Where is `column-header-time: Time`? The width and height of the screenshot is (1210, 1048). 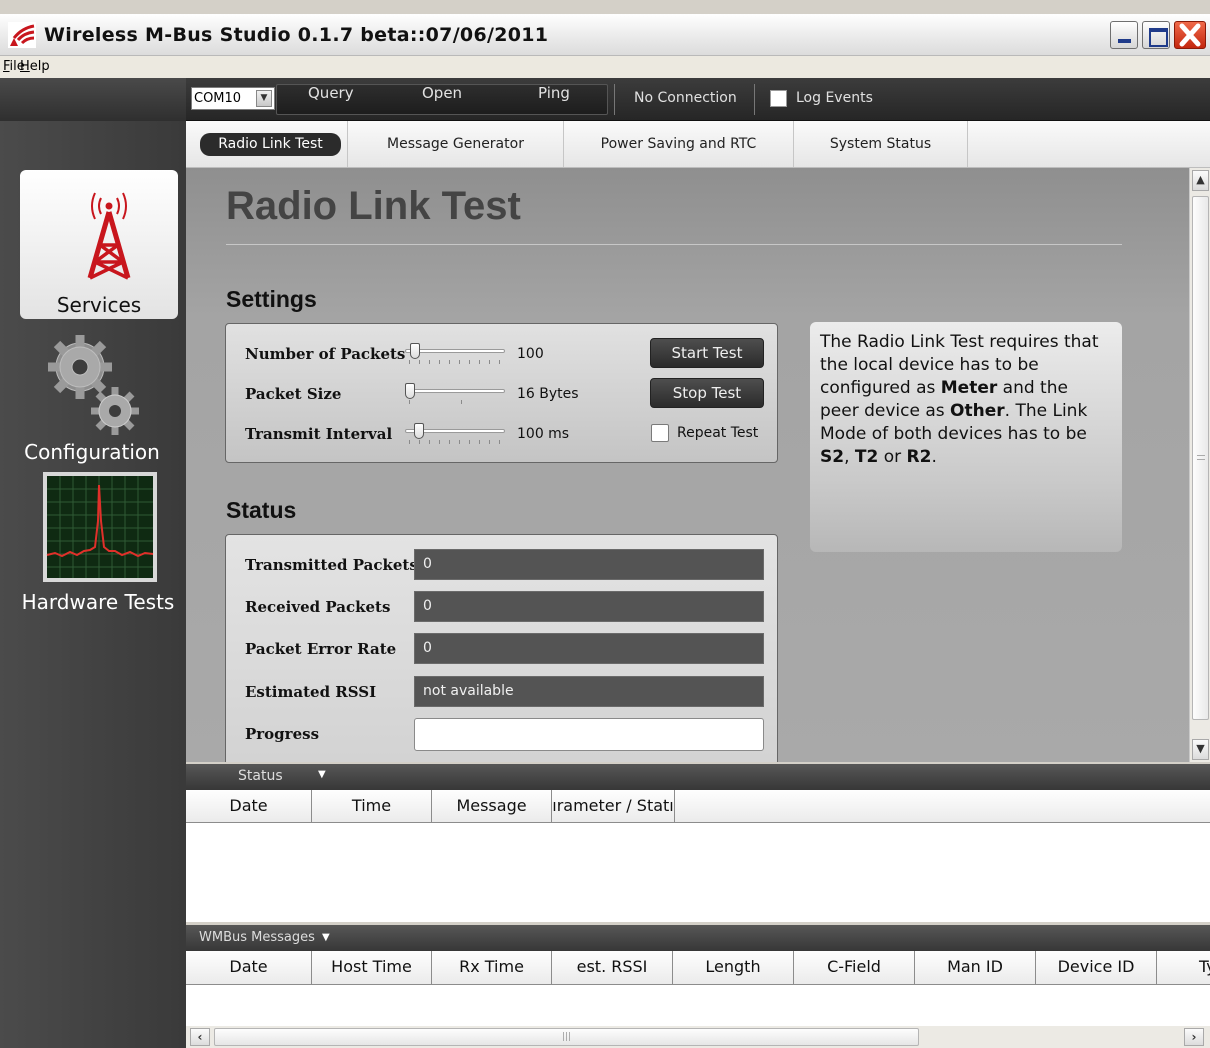 column-header-time: Time is located at coordinates (372, 806).